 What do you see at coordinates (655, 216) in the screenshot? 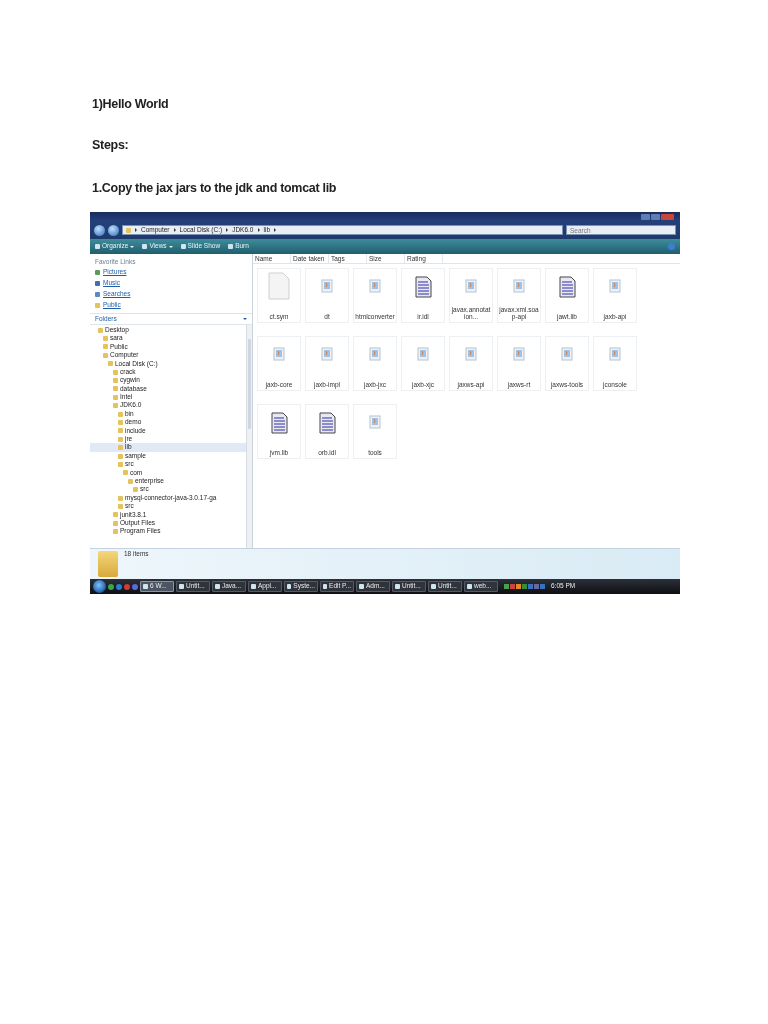
I see `maximize-button` at bounding box center [655, 216].